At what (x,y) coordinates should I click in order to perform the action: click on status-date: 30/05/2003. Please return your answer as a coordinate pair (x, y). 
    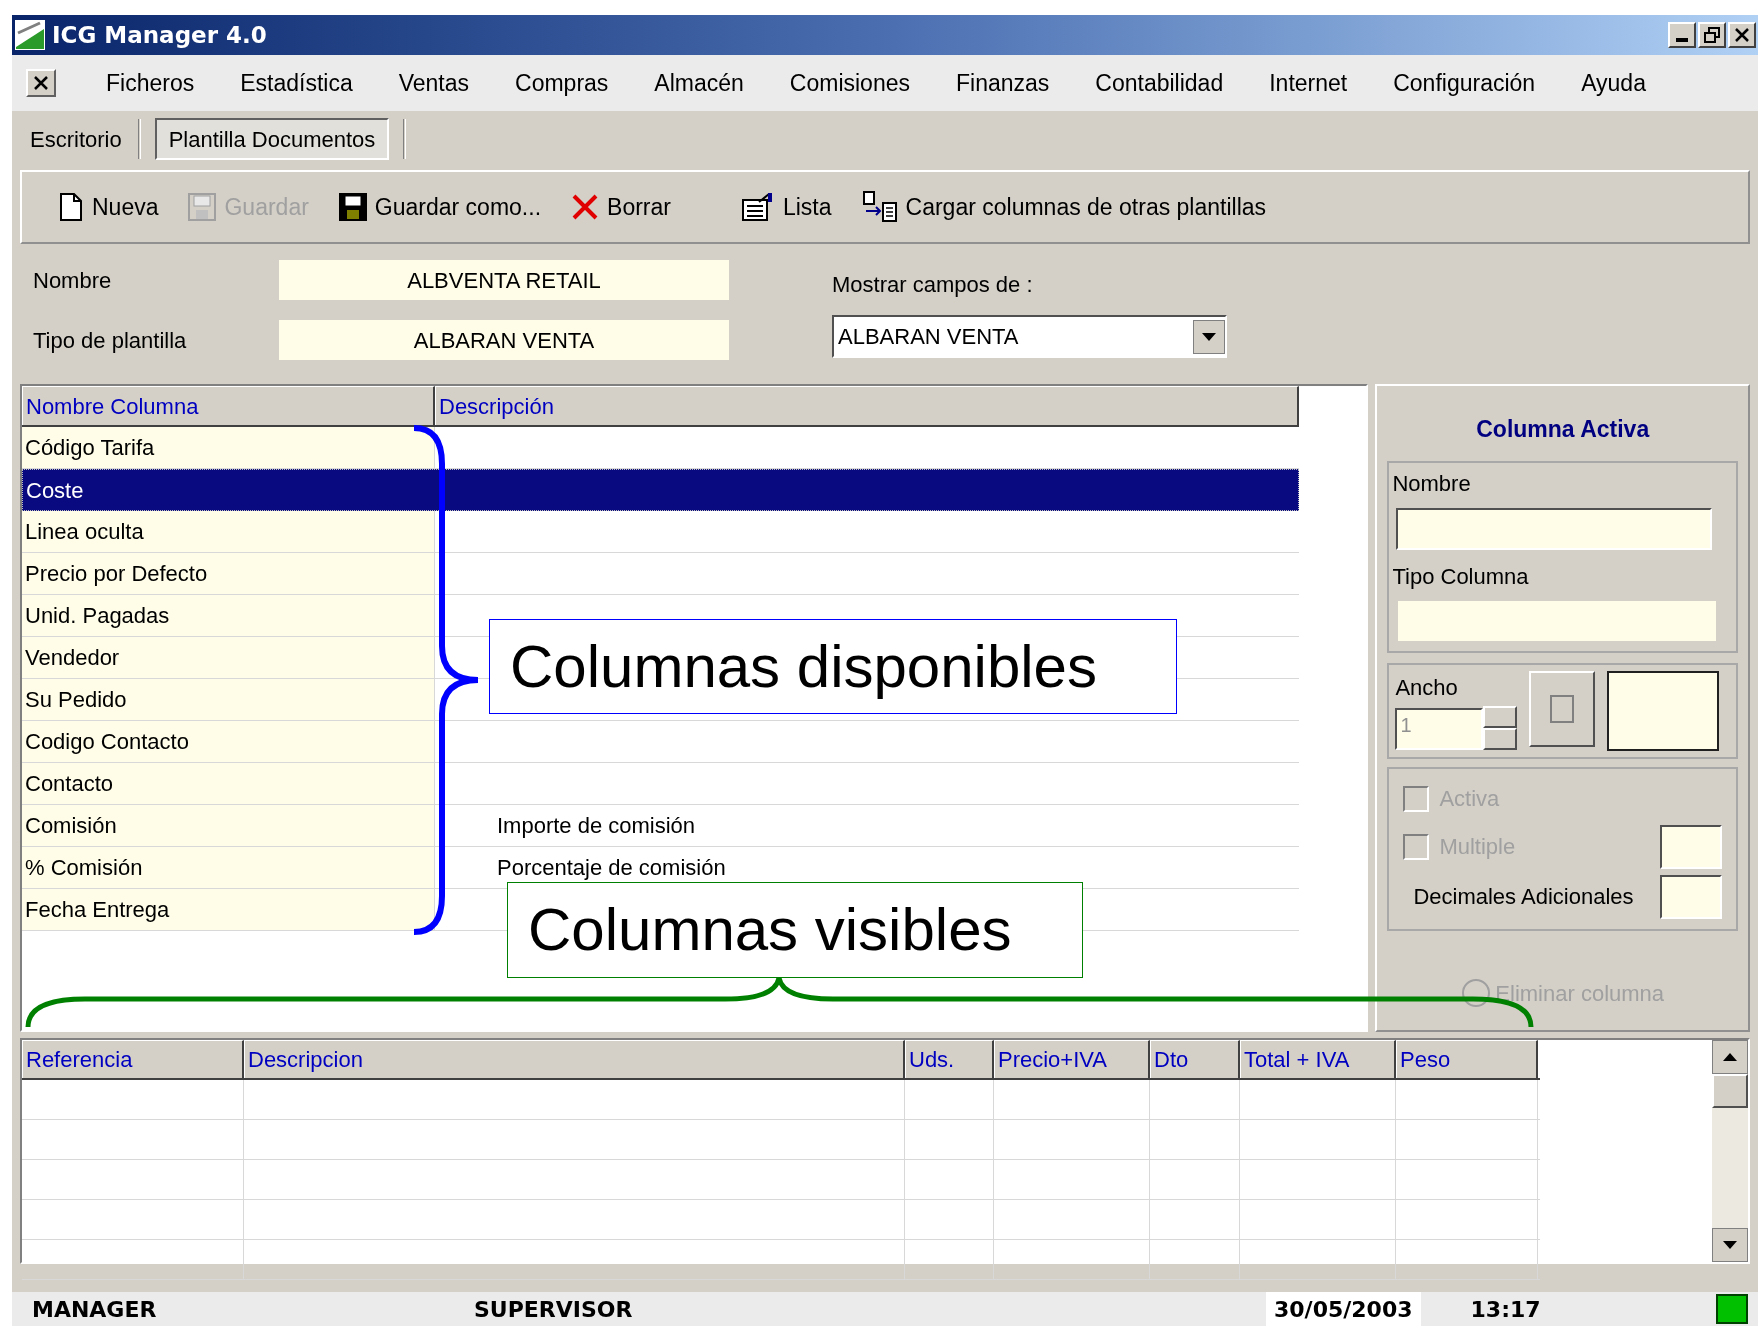
    Looking at the image, I should click on (1343, 1309).